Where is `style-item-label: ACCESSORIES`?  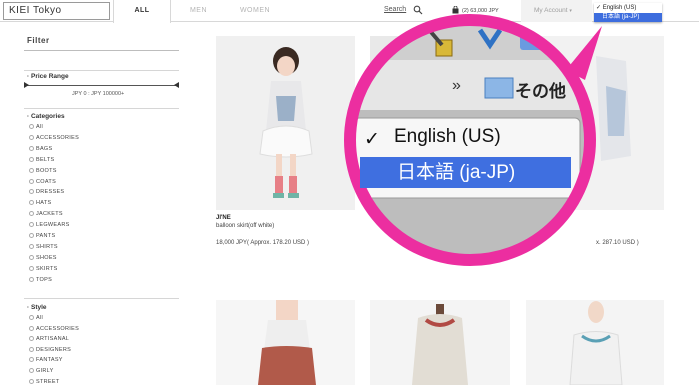
style-item-label: ACCESSORIES is located at coordinates (58, 328).